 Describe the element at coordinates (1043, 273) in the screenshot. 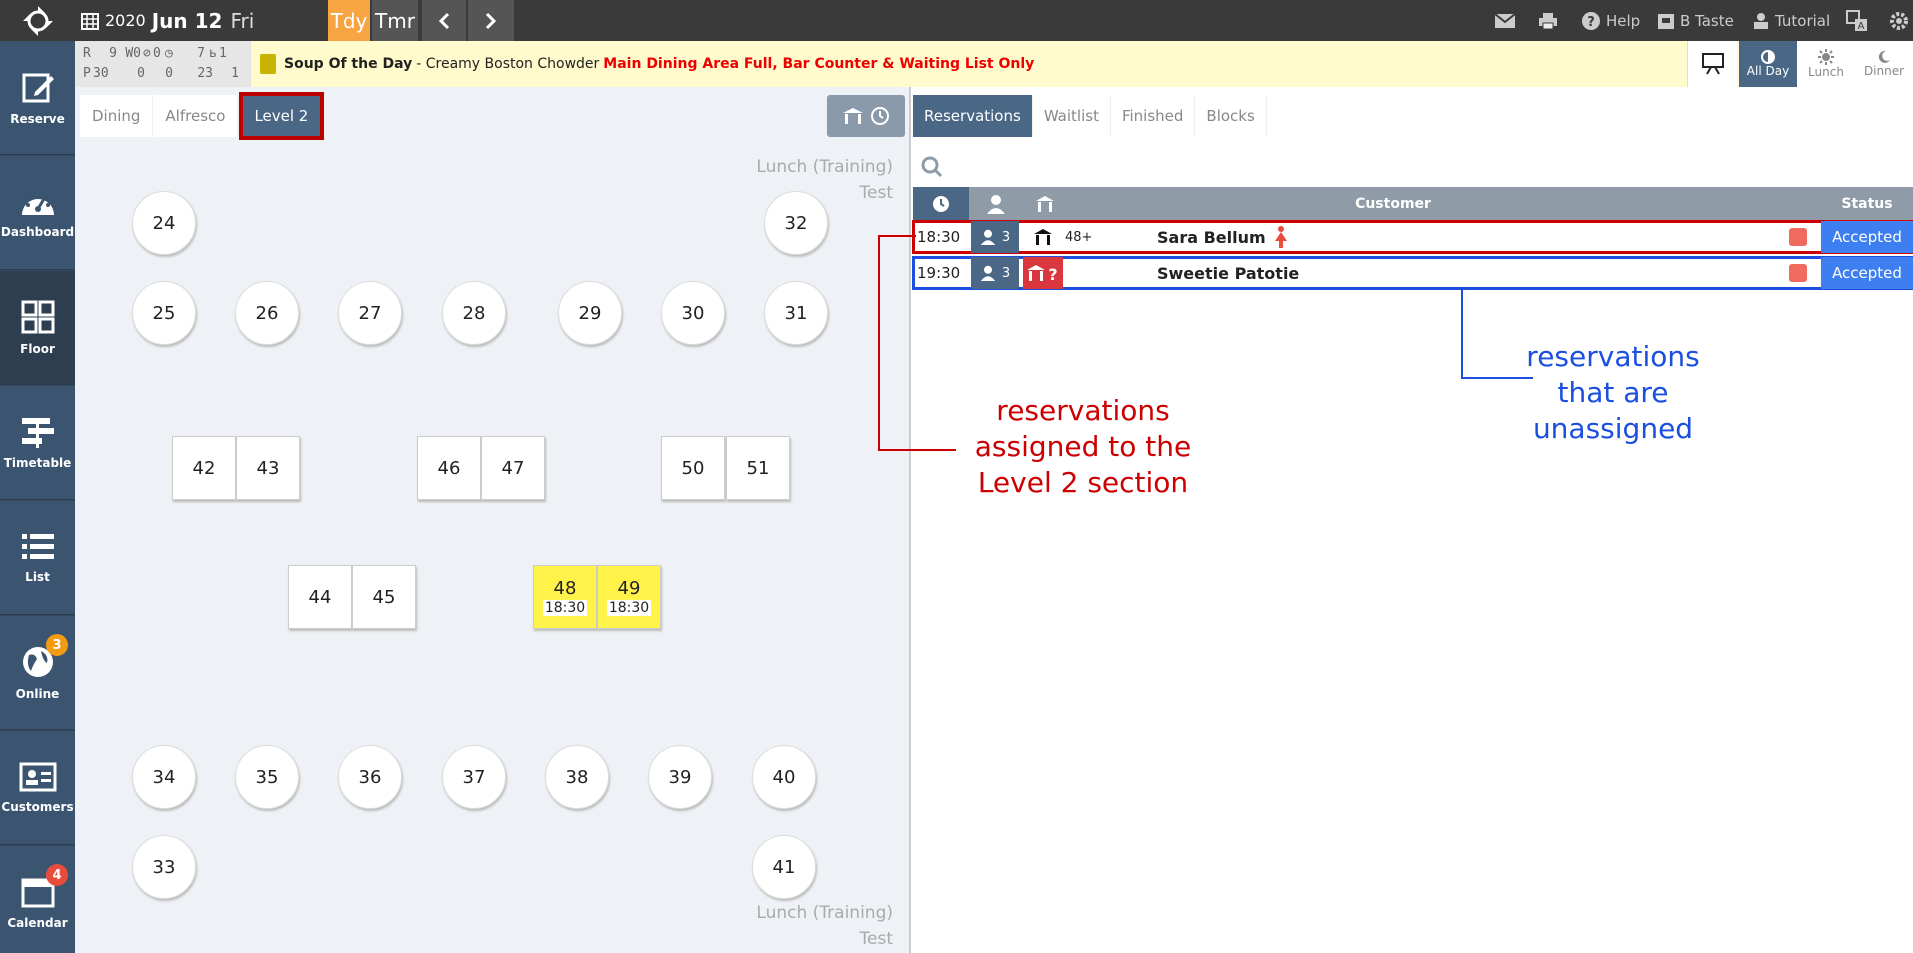

I see `unassigned-table-cell: ?` at that location.